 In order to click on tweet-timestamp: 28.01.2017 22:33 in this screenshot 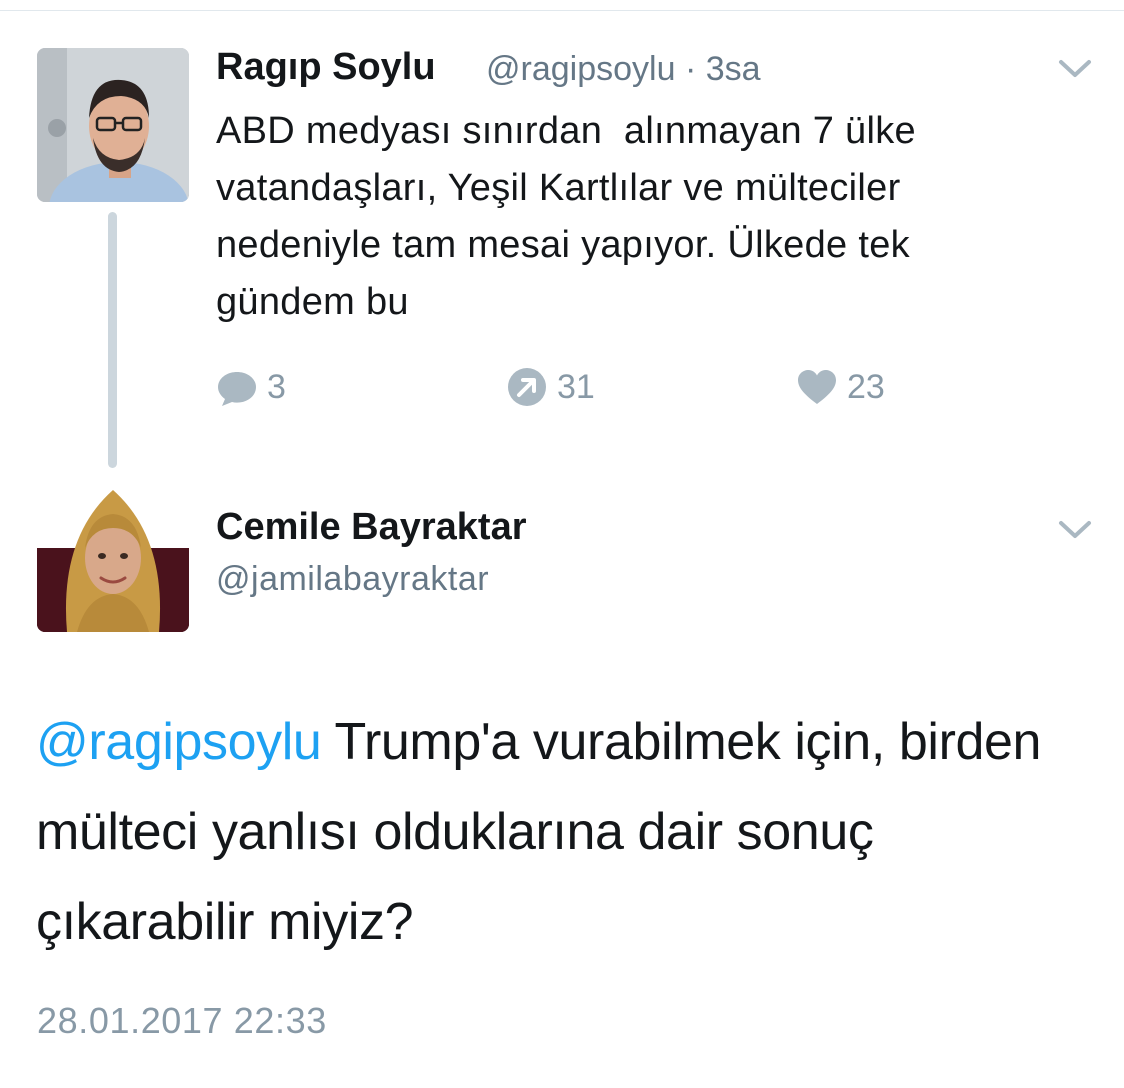, I will do `click(182, 1021)`.